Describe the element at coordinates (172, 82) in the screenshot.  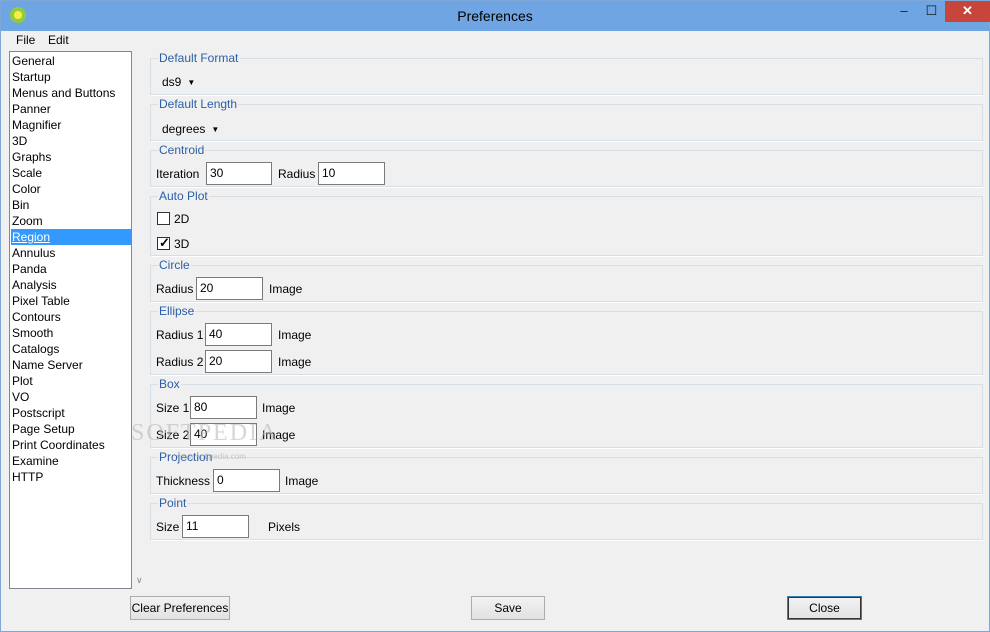
I see `dropdown-value: ds9` at that location.